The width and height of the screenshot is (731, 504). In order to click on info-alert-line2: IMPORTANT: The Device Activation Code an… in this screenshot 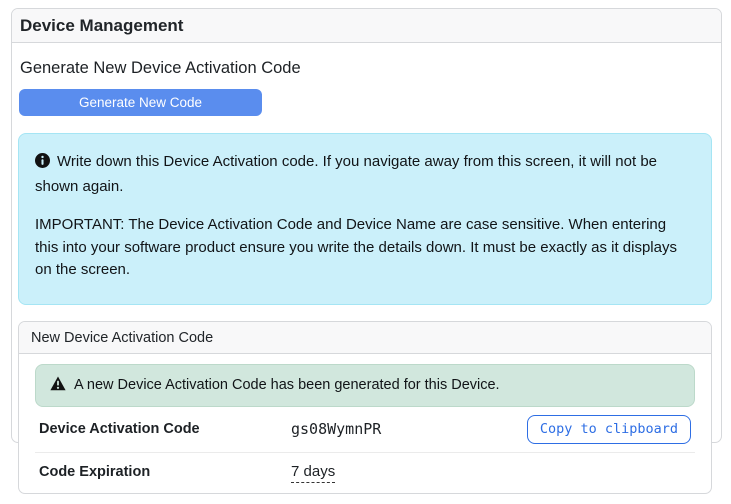, I will do `click(356, 247)`.